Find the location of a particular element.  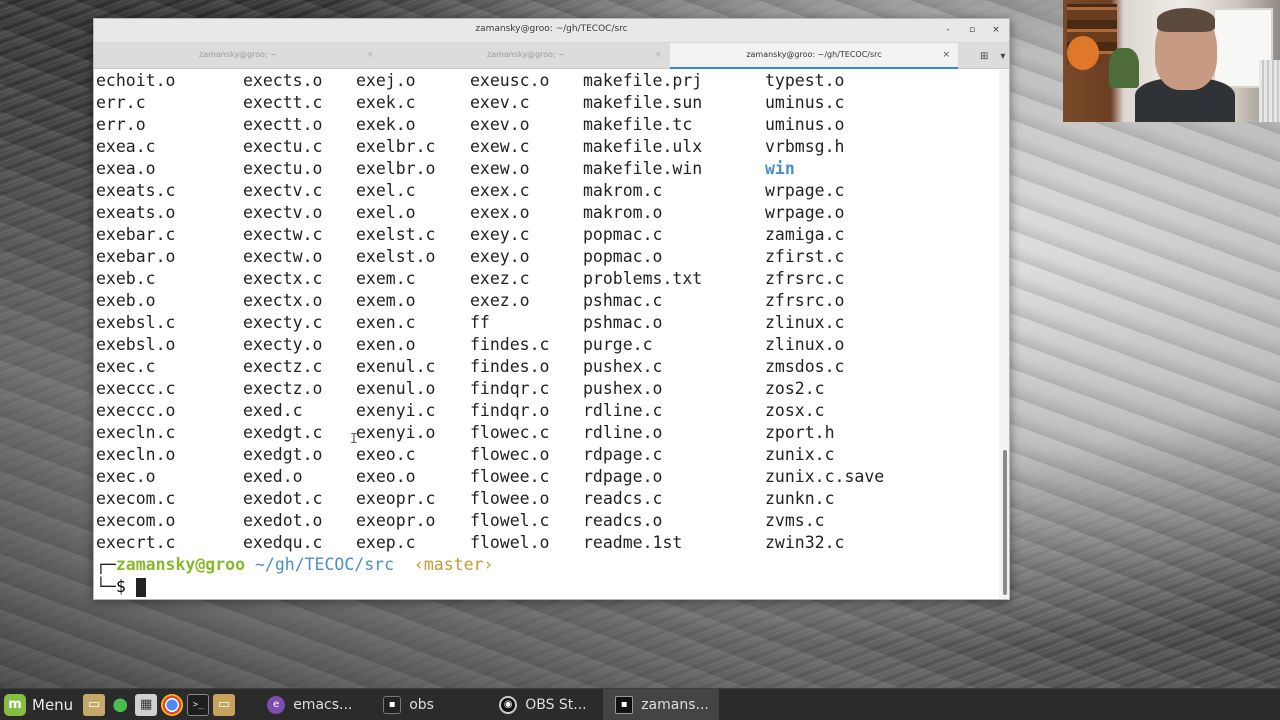

task-obs: ▪ obs is located at coordinates (429, 704).